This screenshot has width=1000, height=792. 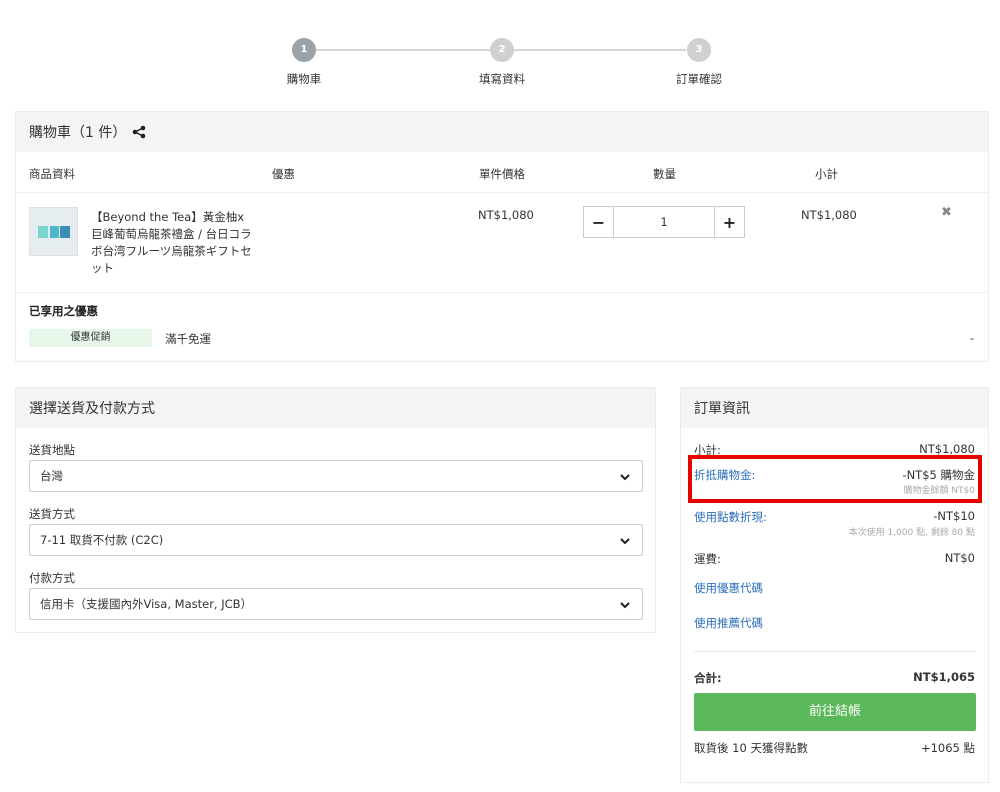 I want to click on delivery-method-value: 7-11 取貨不付款 (C2C), so click(x=102, y=540).